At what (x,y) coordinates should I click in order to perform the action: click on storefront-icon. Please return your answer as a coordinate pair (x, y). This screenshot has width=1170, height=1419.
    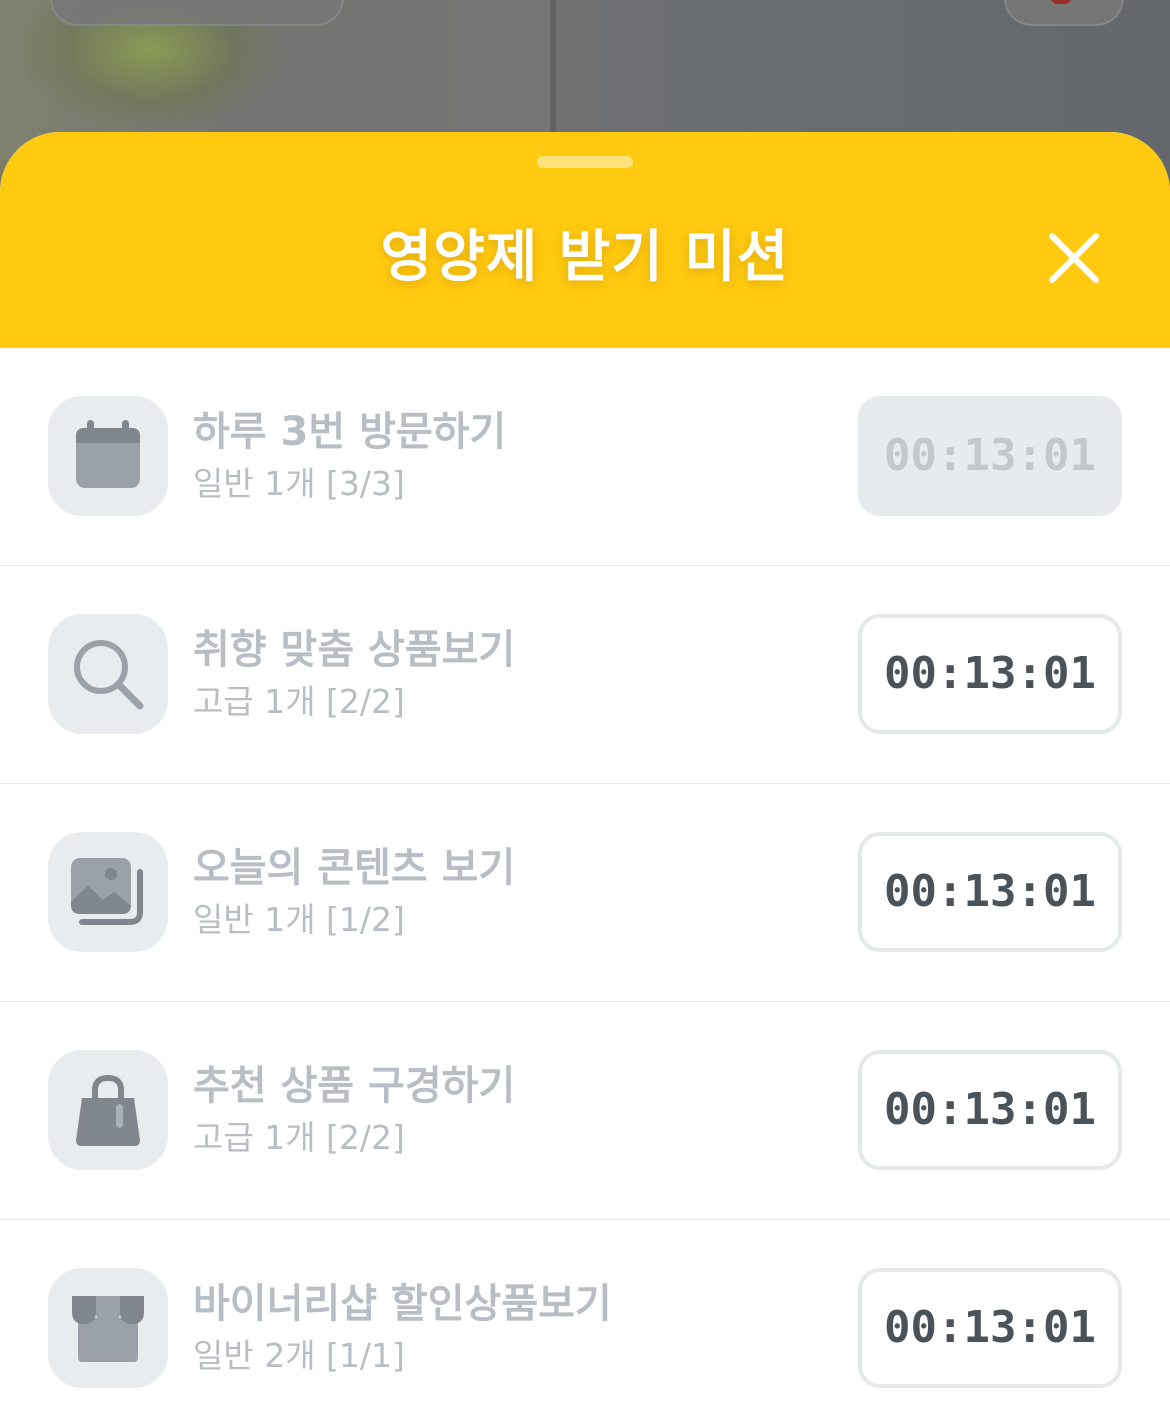
    Looking at the image, I should click on (108, 1329).